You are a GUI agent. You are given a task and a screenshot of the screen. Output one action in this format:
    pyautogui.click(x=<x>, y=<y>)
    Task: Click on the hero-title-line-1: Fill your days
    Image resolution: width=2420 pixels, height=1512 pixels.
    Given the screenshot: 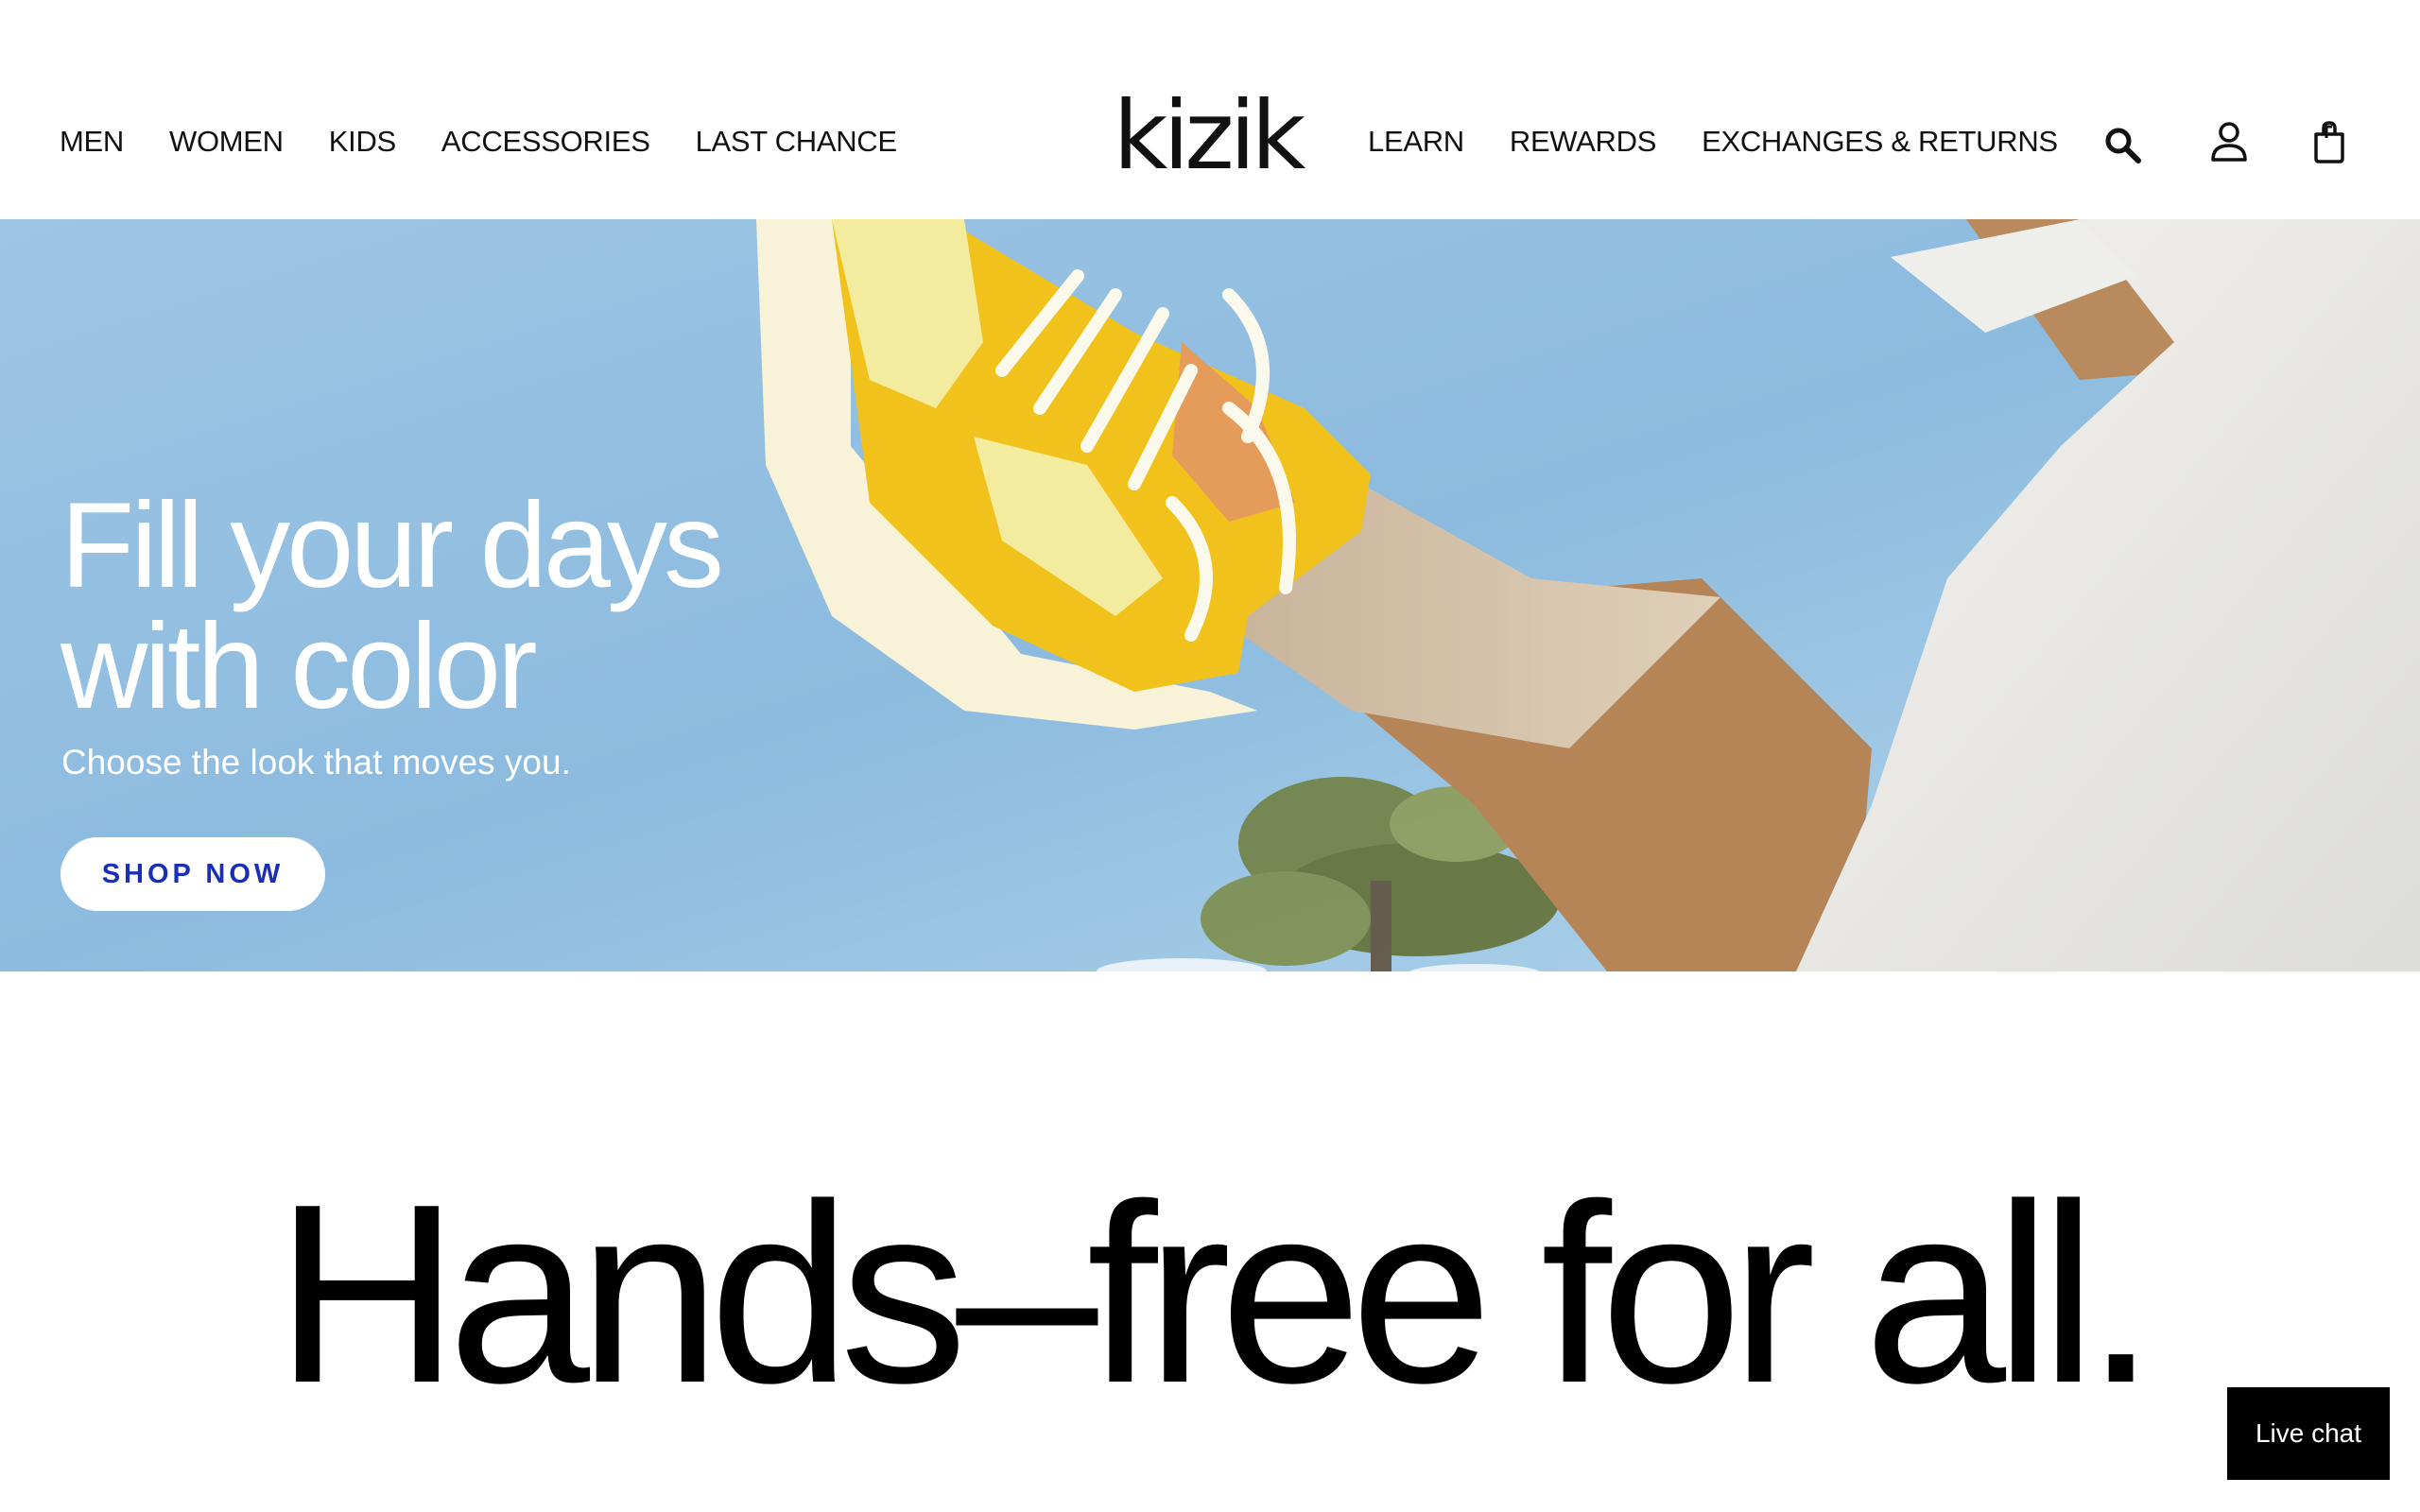 What is the action you would take?
    pyautogui.click(x=392, y=545)
    